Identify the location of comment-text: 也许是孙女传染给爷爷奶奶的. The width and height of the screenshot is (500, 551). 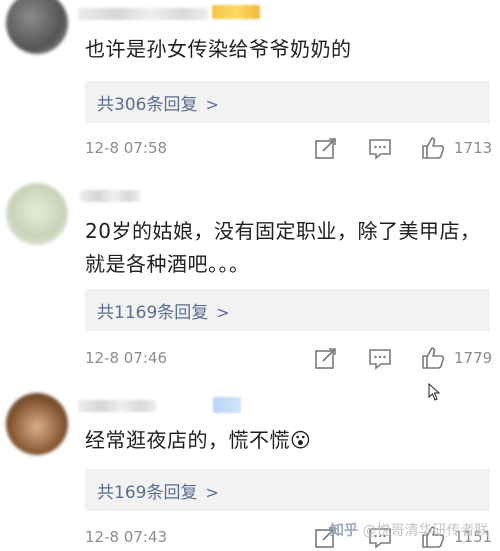
(218, 49).